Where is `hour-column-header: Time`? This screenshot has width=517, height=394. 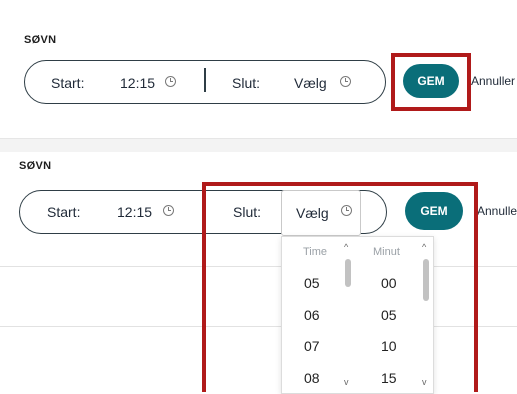 hour-column-header: Time is located at coordinates (315, 252).